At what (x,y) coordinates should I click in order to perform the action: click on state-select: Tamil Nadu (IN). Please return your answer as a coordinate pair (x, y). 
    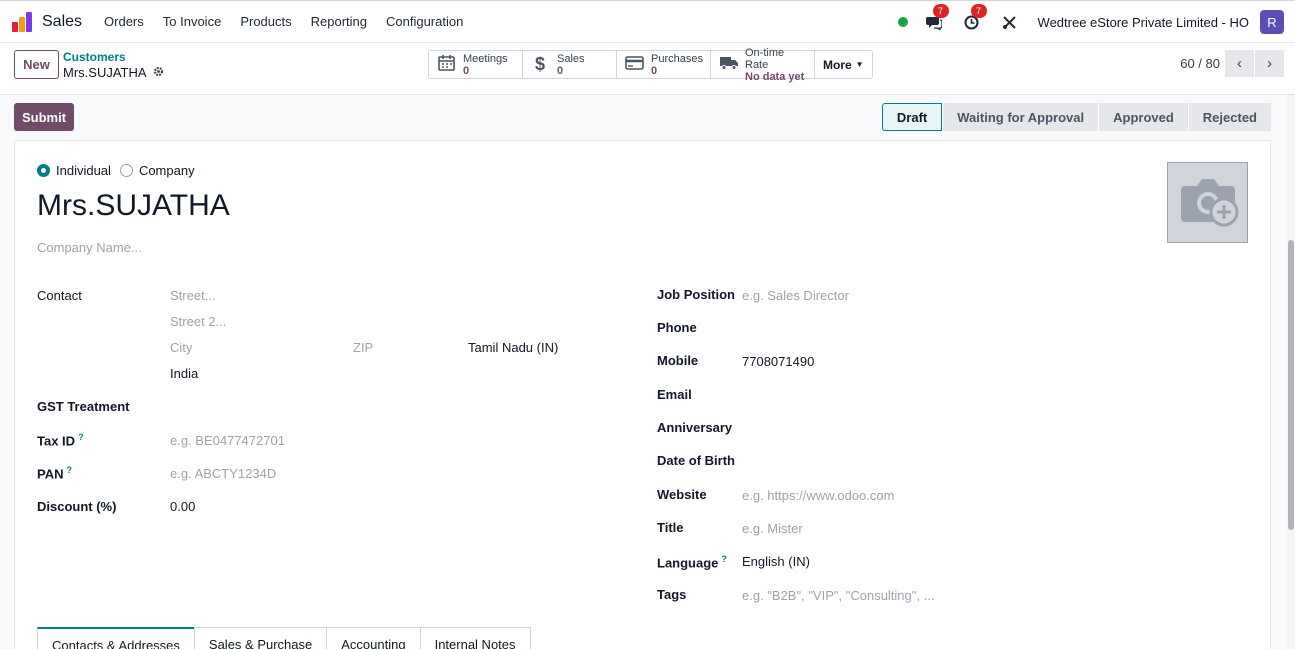
    Looking at the image, I should click on (513, 347).